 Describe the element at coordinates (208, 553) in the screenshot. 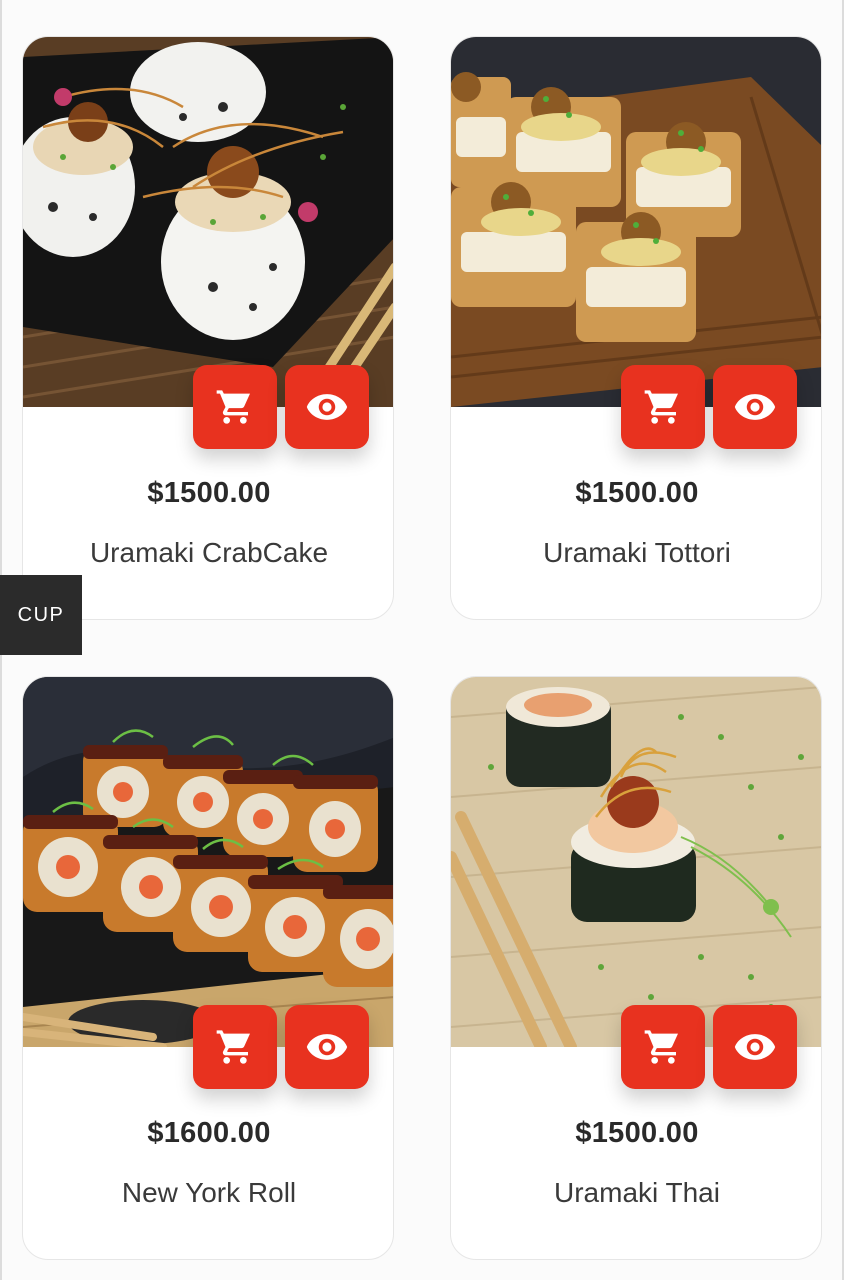

I see `product-name: Uramaki CrabCake` at that location.